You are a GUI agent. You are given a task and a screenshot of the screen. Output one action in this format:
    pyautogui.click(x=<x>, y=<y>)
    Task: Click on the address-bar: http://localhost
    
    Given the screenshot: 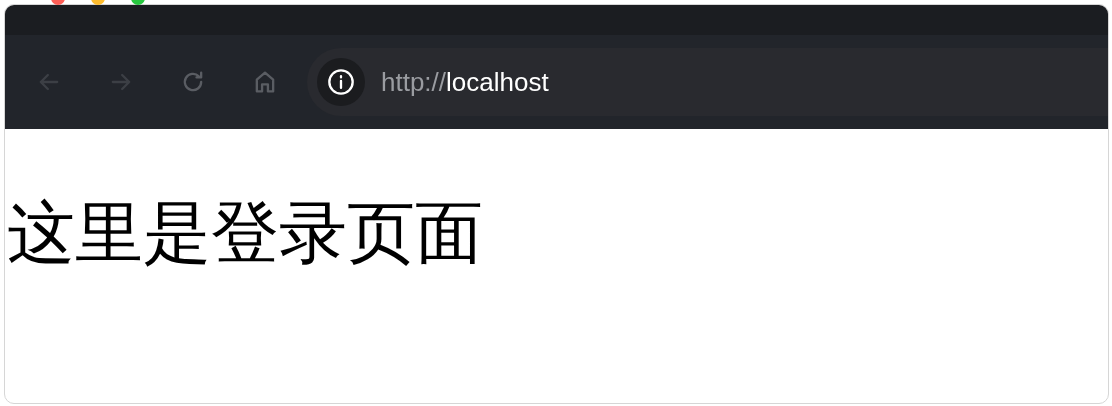 What is the action you would take?
    pyautogui.click(x=707, y=82)
    